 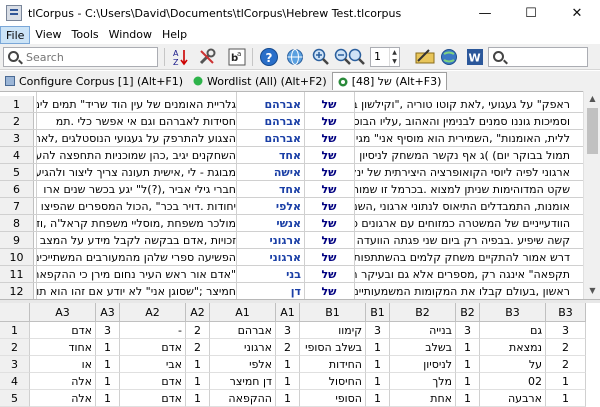 I want to click on column-header, so click(x=15, y=312).